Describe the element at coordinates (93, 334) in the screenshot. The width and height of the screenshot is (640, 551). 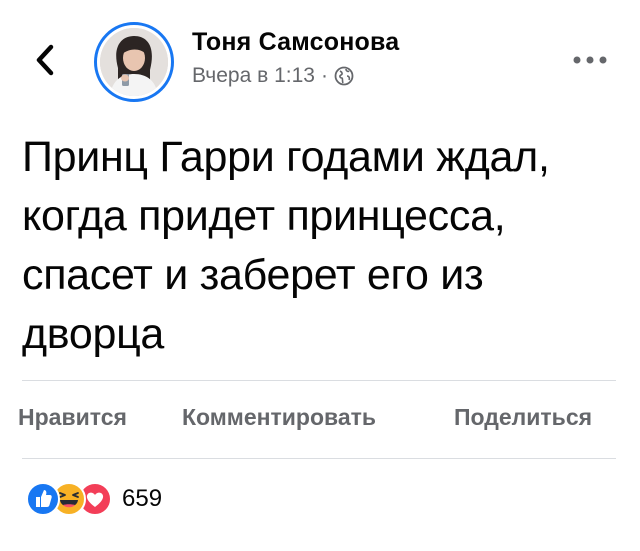
I see `post-line: дворца` at that location.